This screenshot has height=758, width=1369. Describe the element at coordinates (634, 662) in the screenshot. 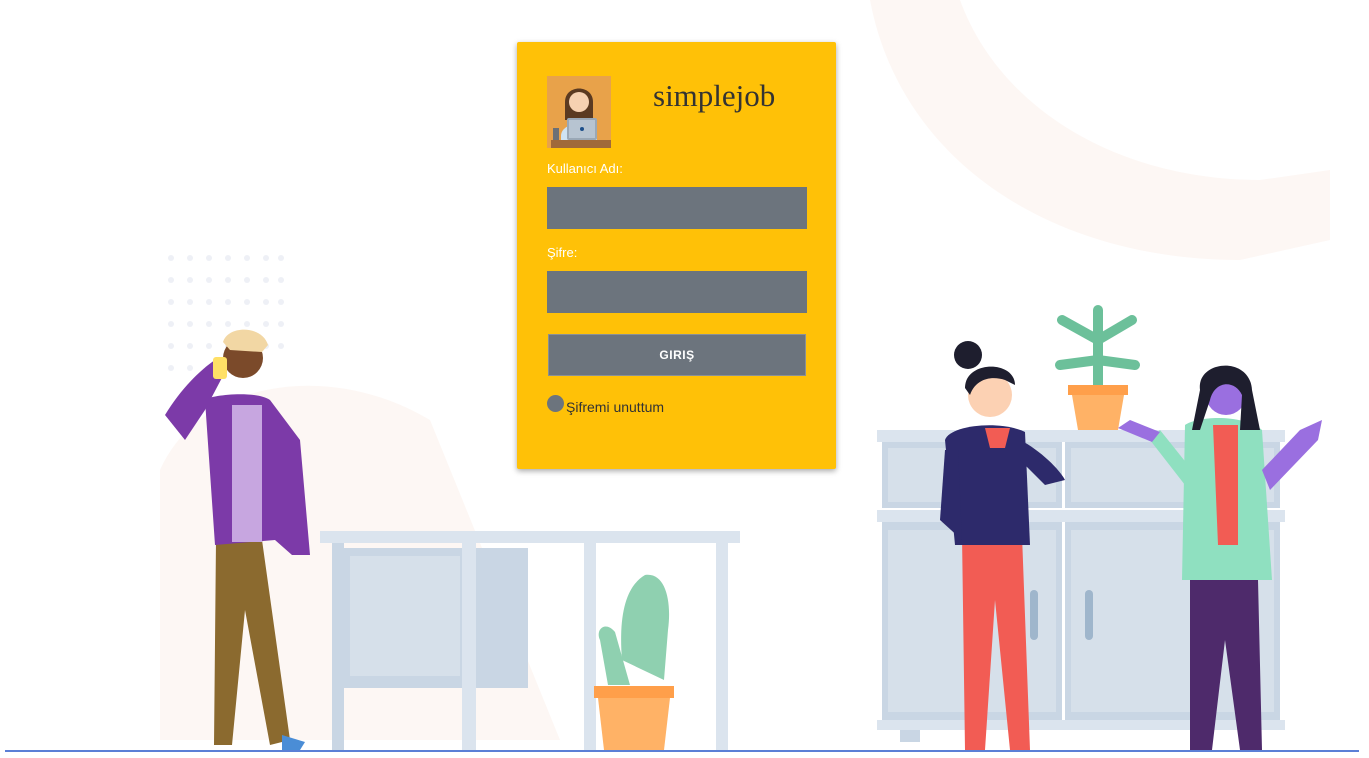

I see `cactus-plant` at that location.